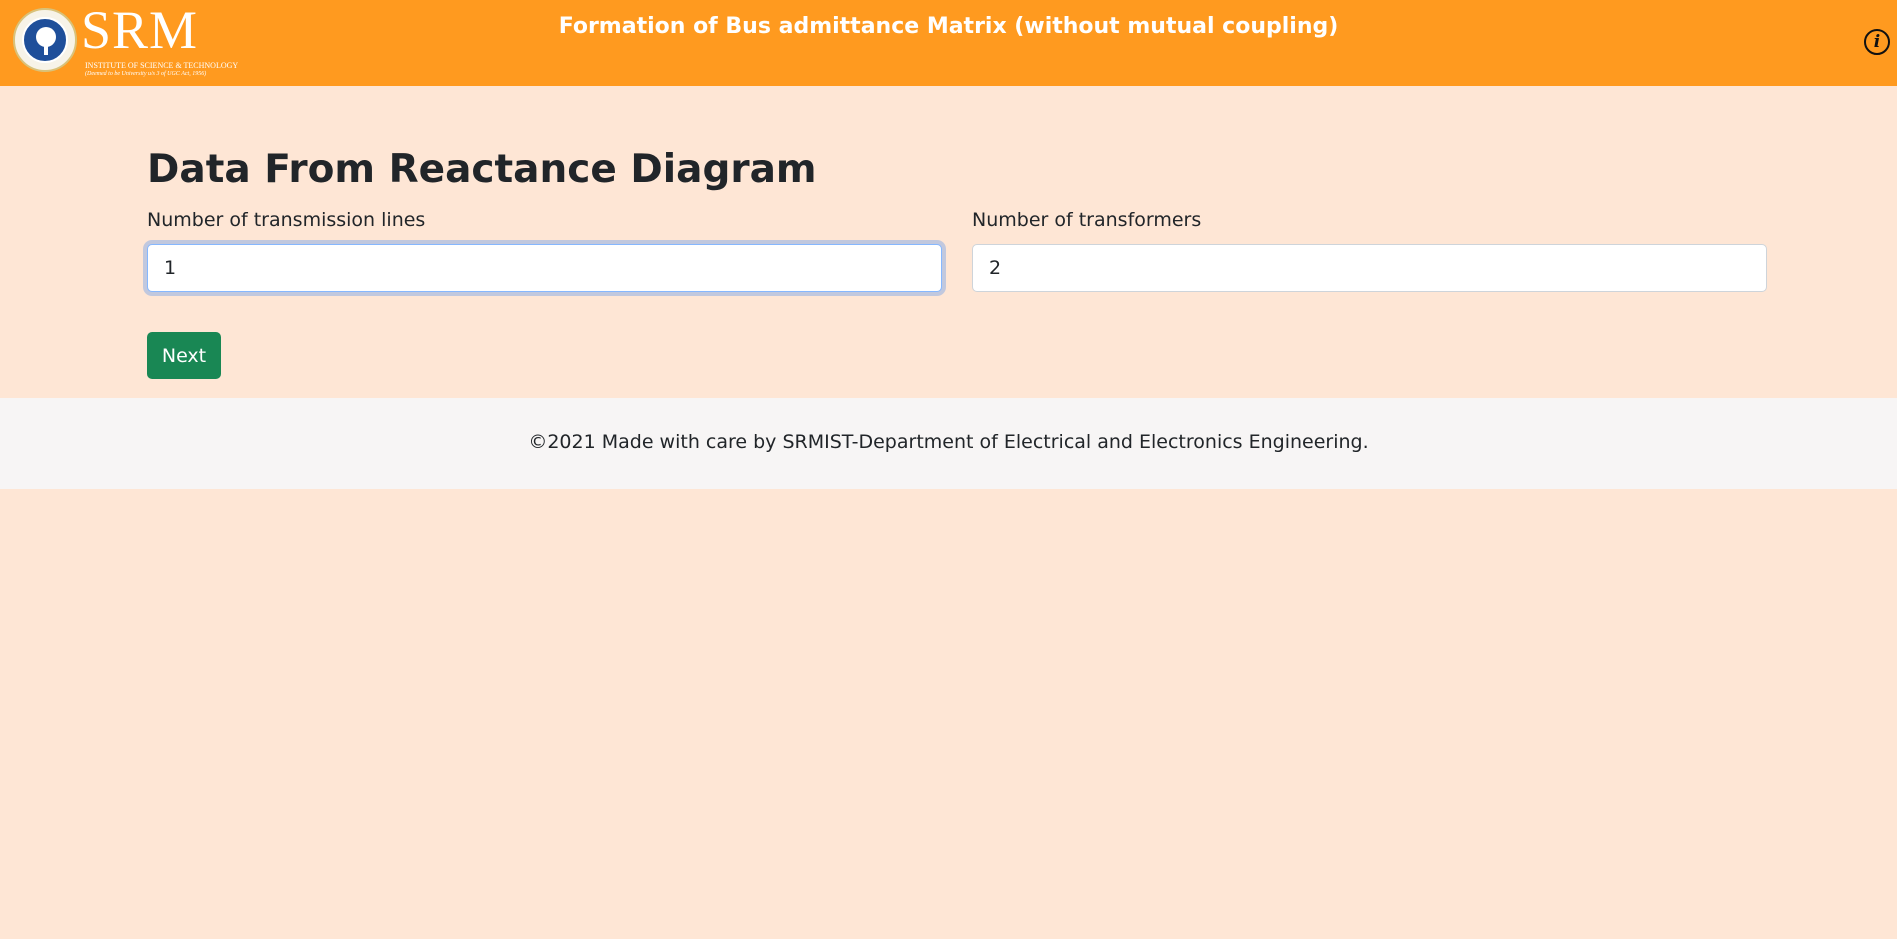 The height and width of the screenshot is (939, 1897). I want to click on info-icon: i, so click(1877, 42).